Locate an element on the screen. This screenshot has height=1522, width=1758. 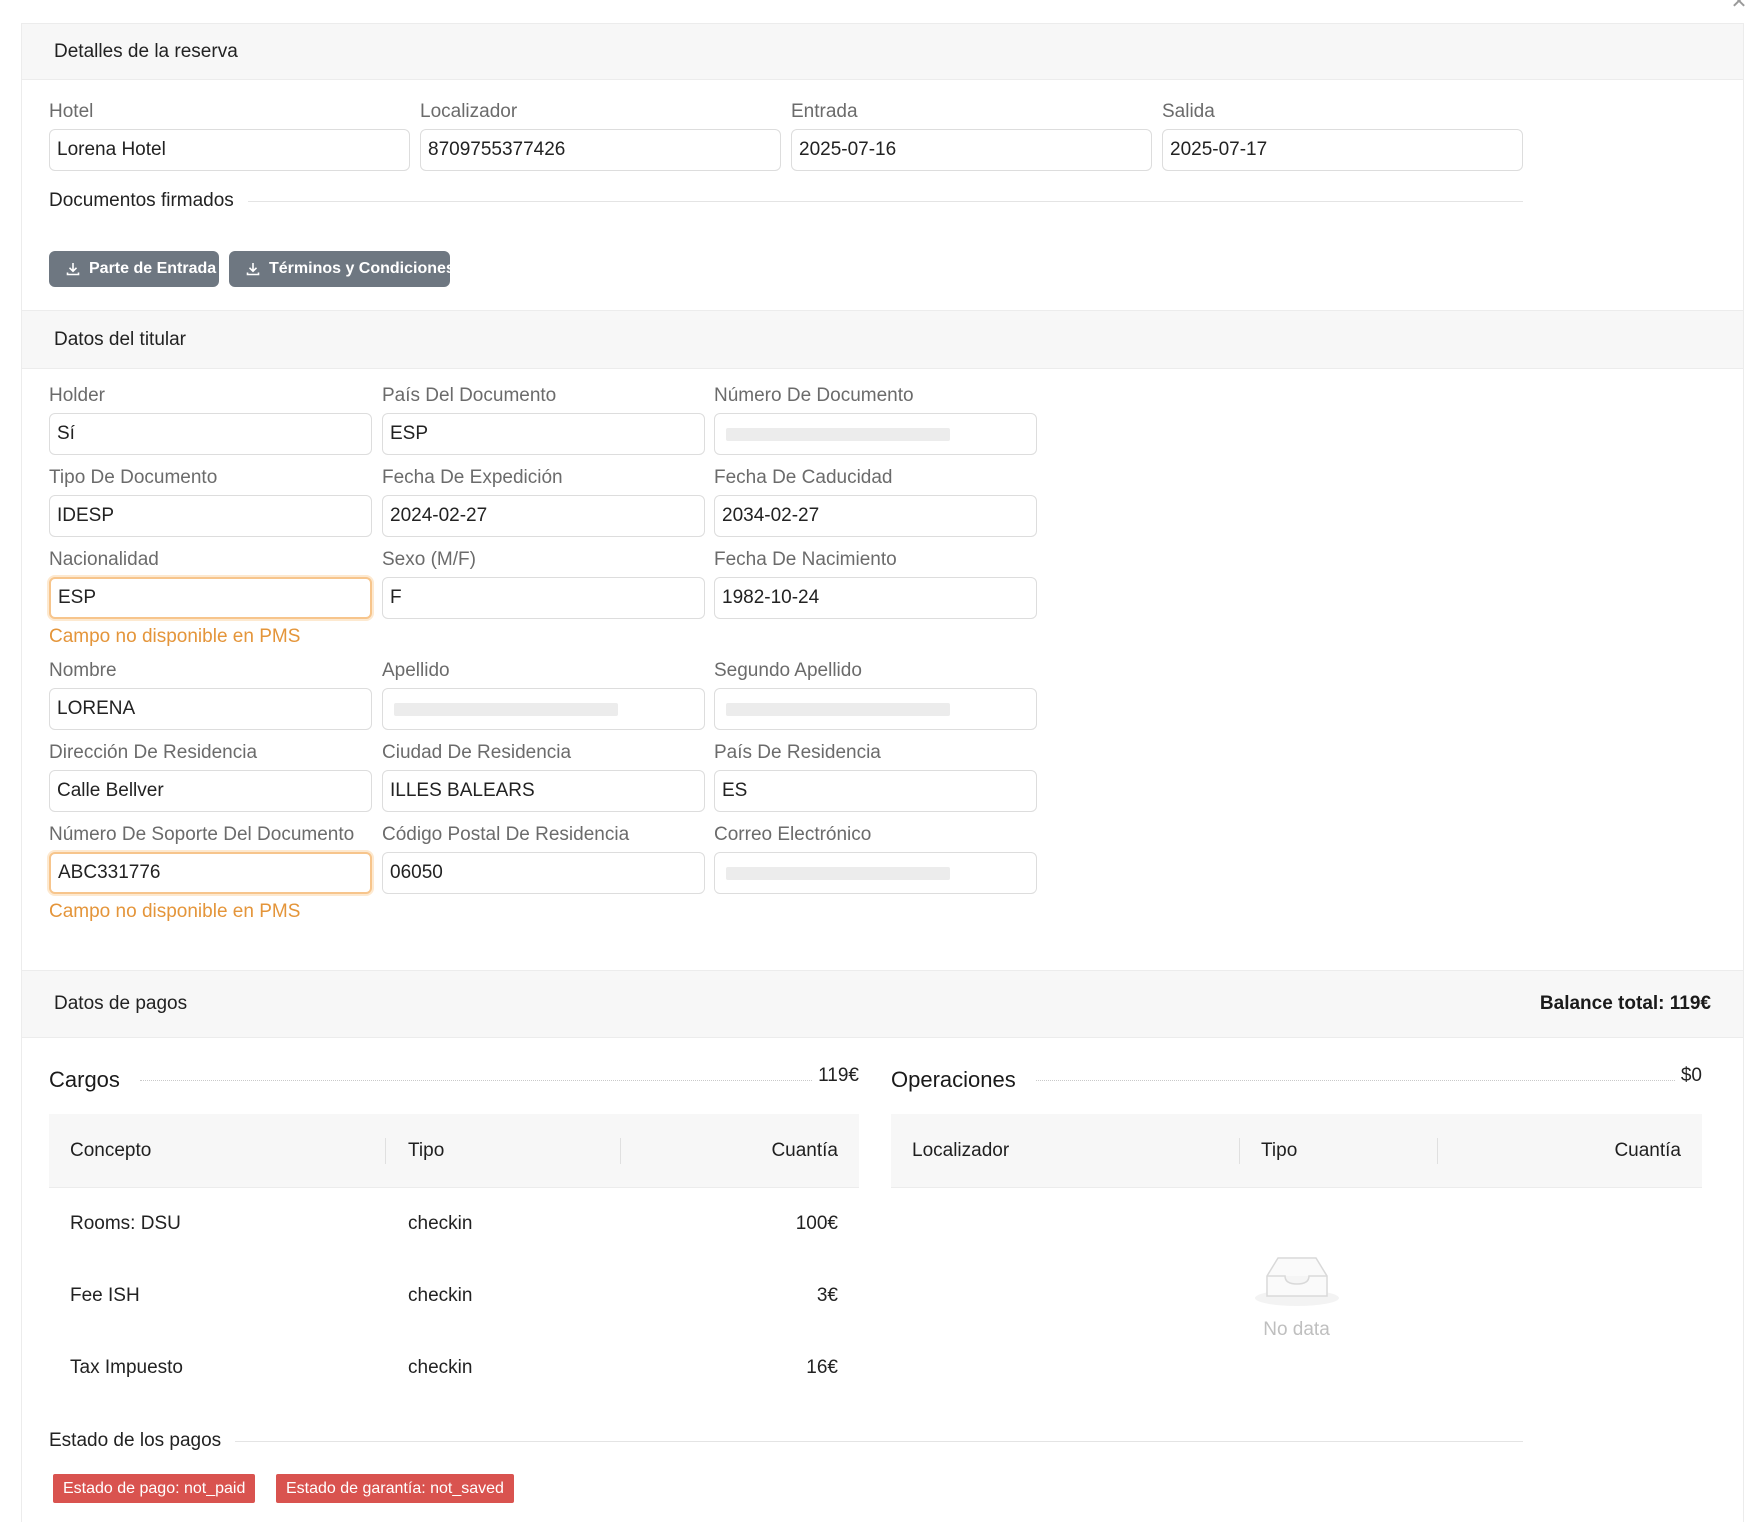
checkin-field: Entrada 2025-07-16 is located at coordinates (971, 136).